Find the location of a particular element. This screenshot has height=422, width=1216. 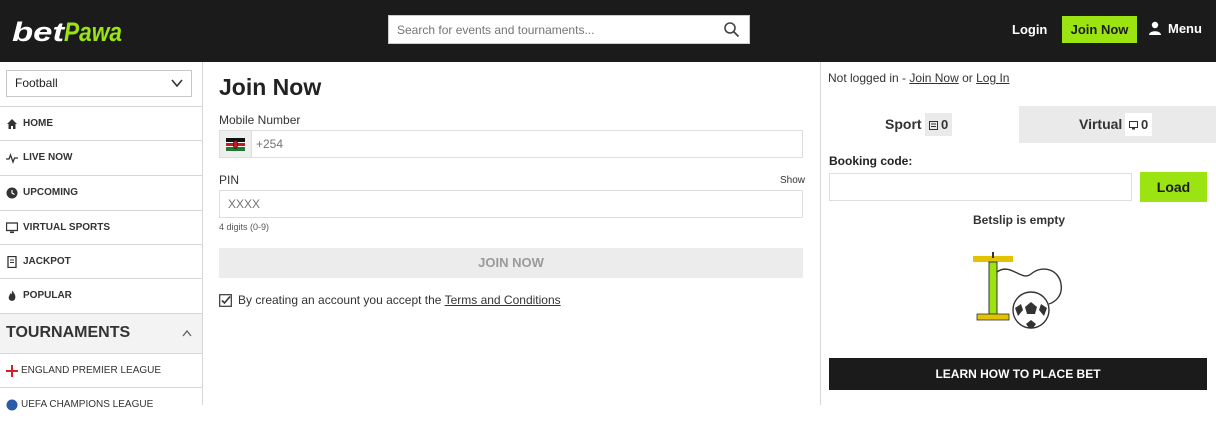

tournament-uefa-champions-league: UEFA Champions League is located at coordinates (101, 404).